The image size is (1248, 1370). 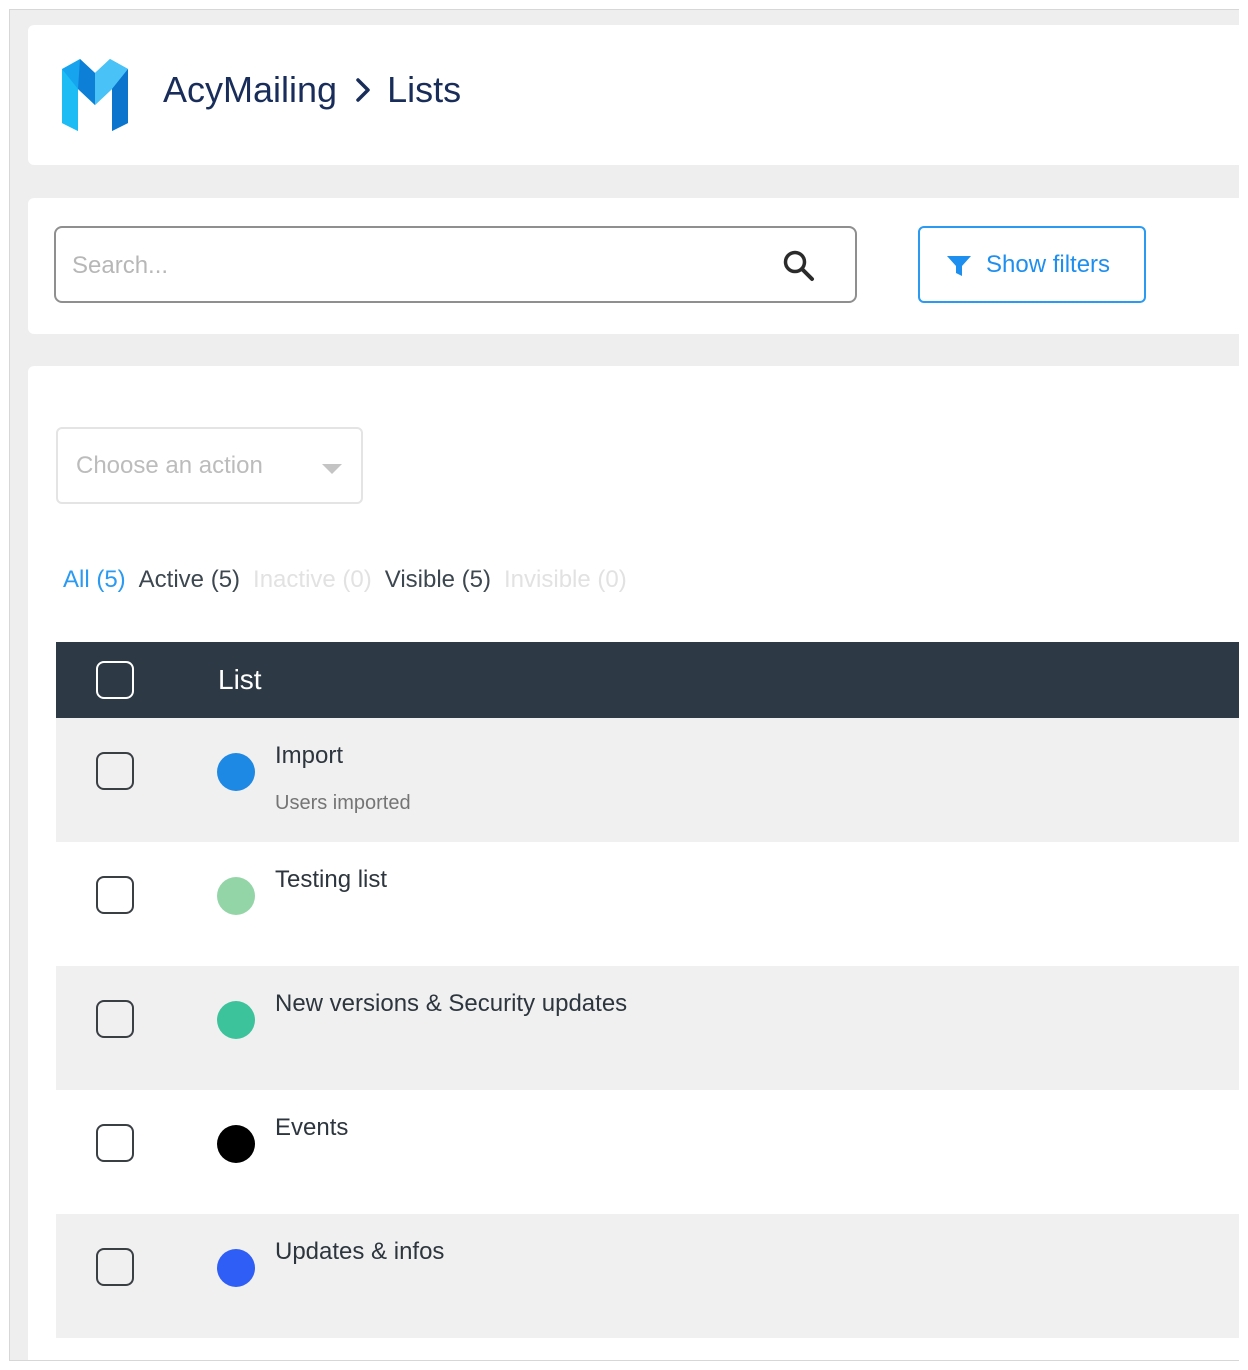 I want to click on breadcrumb: AcyMailing Lists, so click(x=312, y=90).